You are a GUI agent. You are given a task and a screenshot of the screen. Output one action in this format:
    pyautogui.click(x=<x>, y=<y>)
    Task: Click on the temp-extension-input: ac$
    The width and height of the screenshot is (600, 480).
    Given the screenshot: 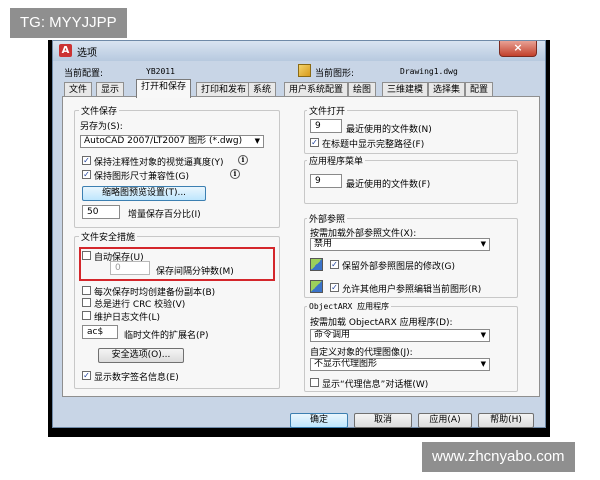 What is the action you would take?
    pyautogui.click(x=100, y=332)
    